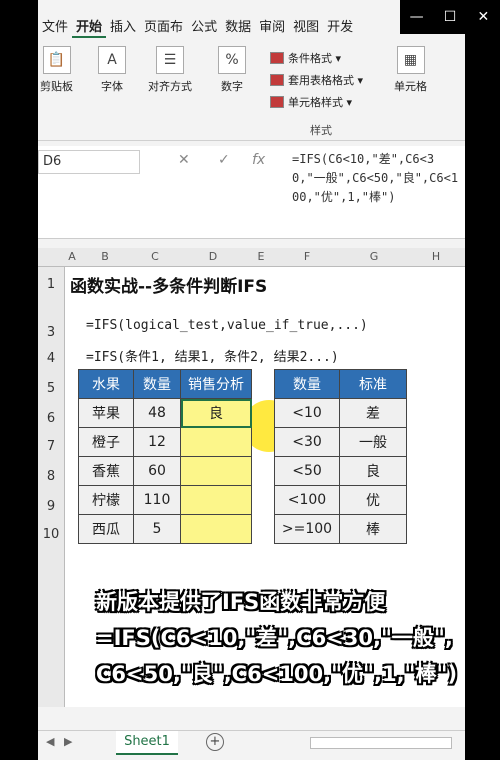 This screenshot has height=760, width=500. Describe the element at coordinates (410, 86) in the screenshot. I see `cells-label: 单元格` at that location.